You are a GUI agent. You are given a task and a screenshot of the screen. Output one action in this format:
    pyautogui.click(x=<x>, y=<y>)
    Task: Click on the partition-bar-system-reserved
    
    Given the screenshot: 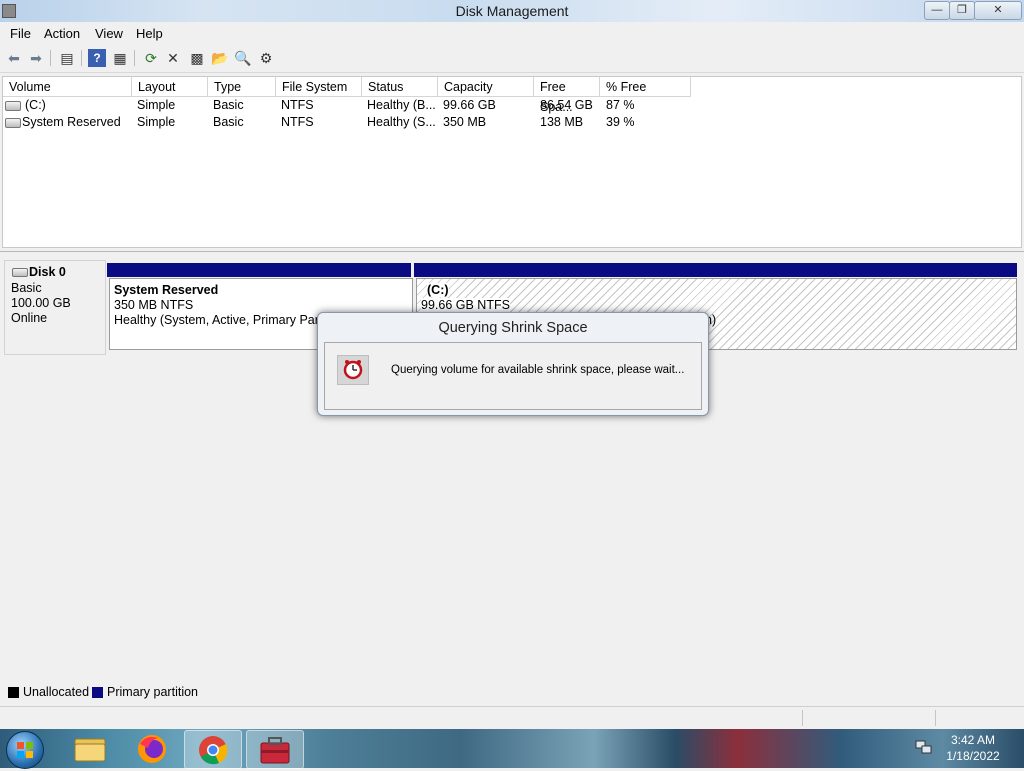 What is the action you would take?
    pyautogui.click(x=259, y=270)
    